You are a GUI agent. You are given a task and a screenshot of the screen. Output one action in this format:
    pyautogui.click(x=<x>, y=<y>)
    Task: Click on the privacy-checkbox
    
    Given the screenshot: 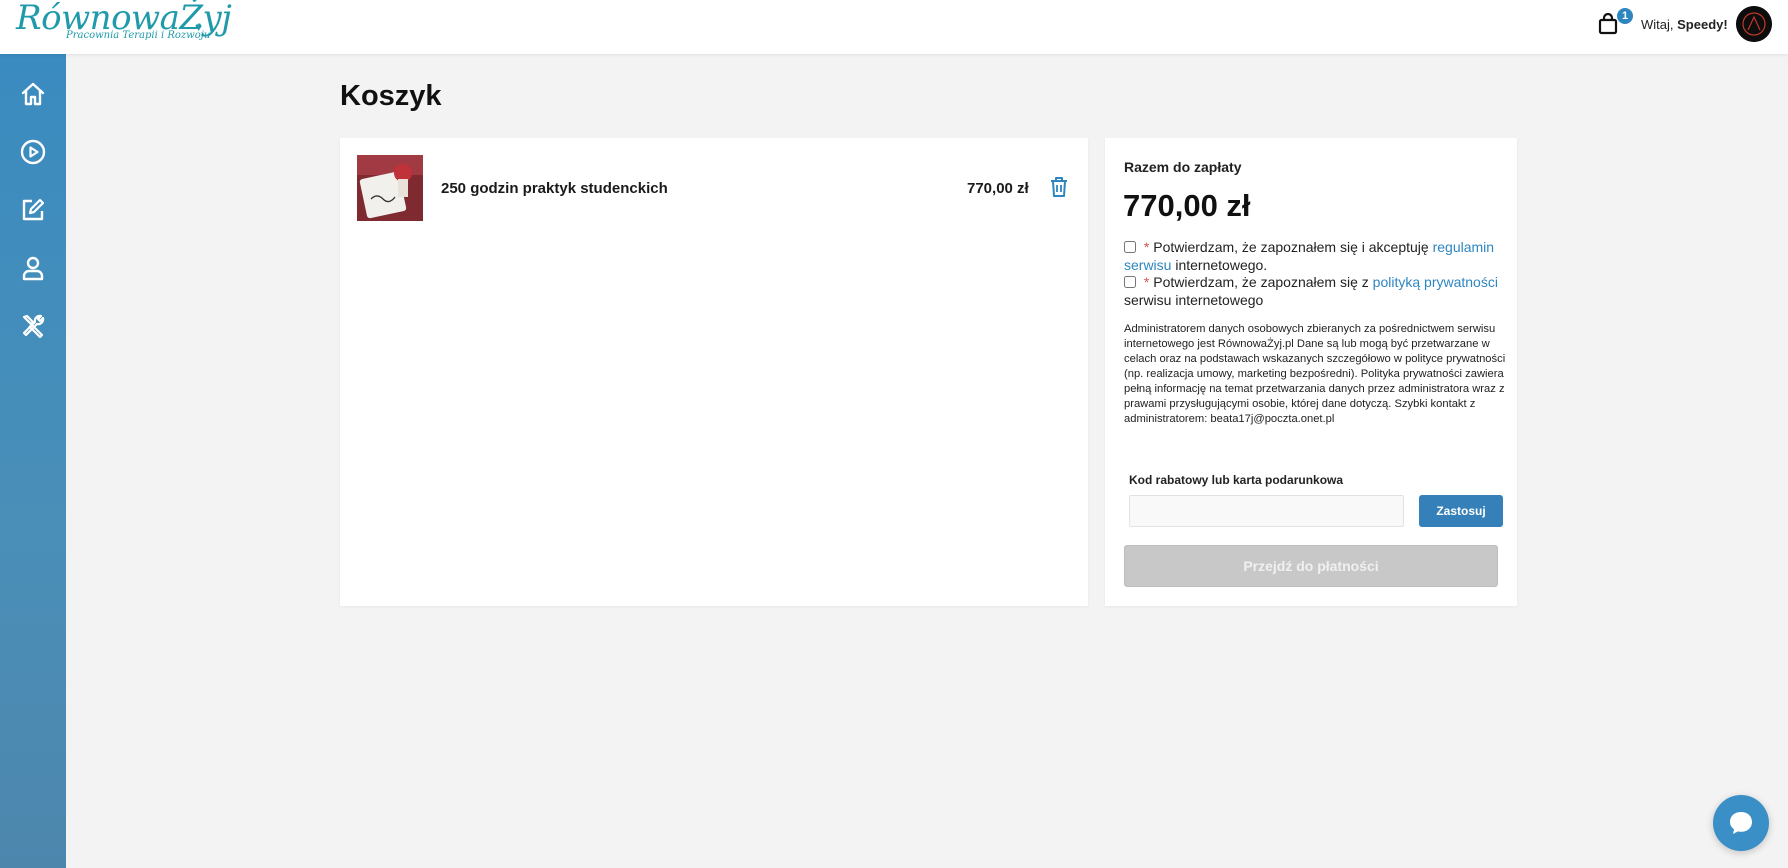 What is the action you would take?
    pyautogui.click(x=1130, y=282)
    